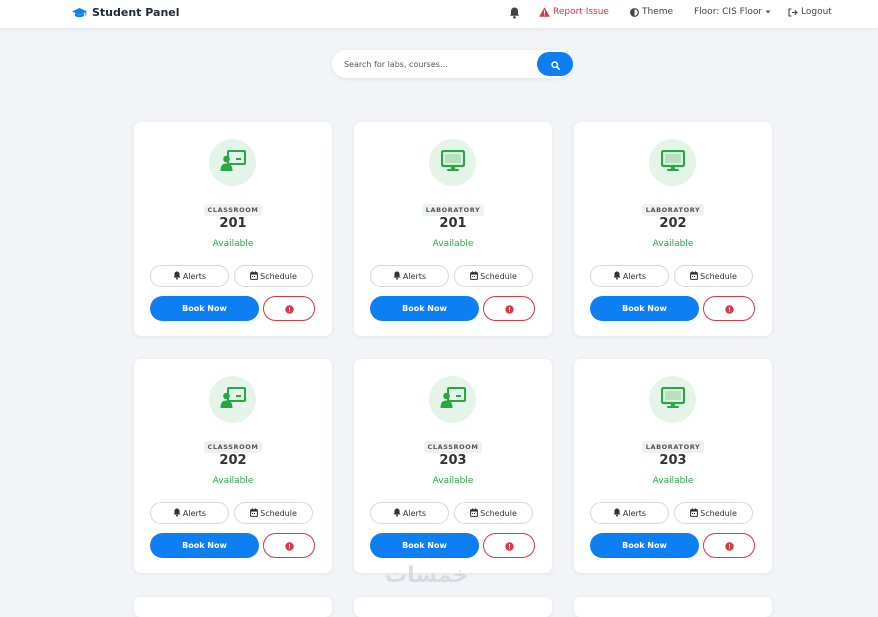 This screenshot has width=878, height=617. Describe the element at coordinates (439, 64) in the screenshot. I see `search-input` at that location.